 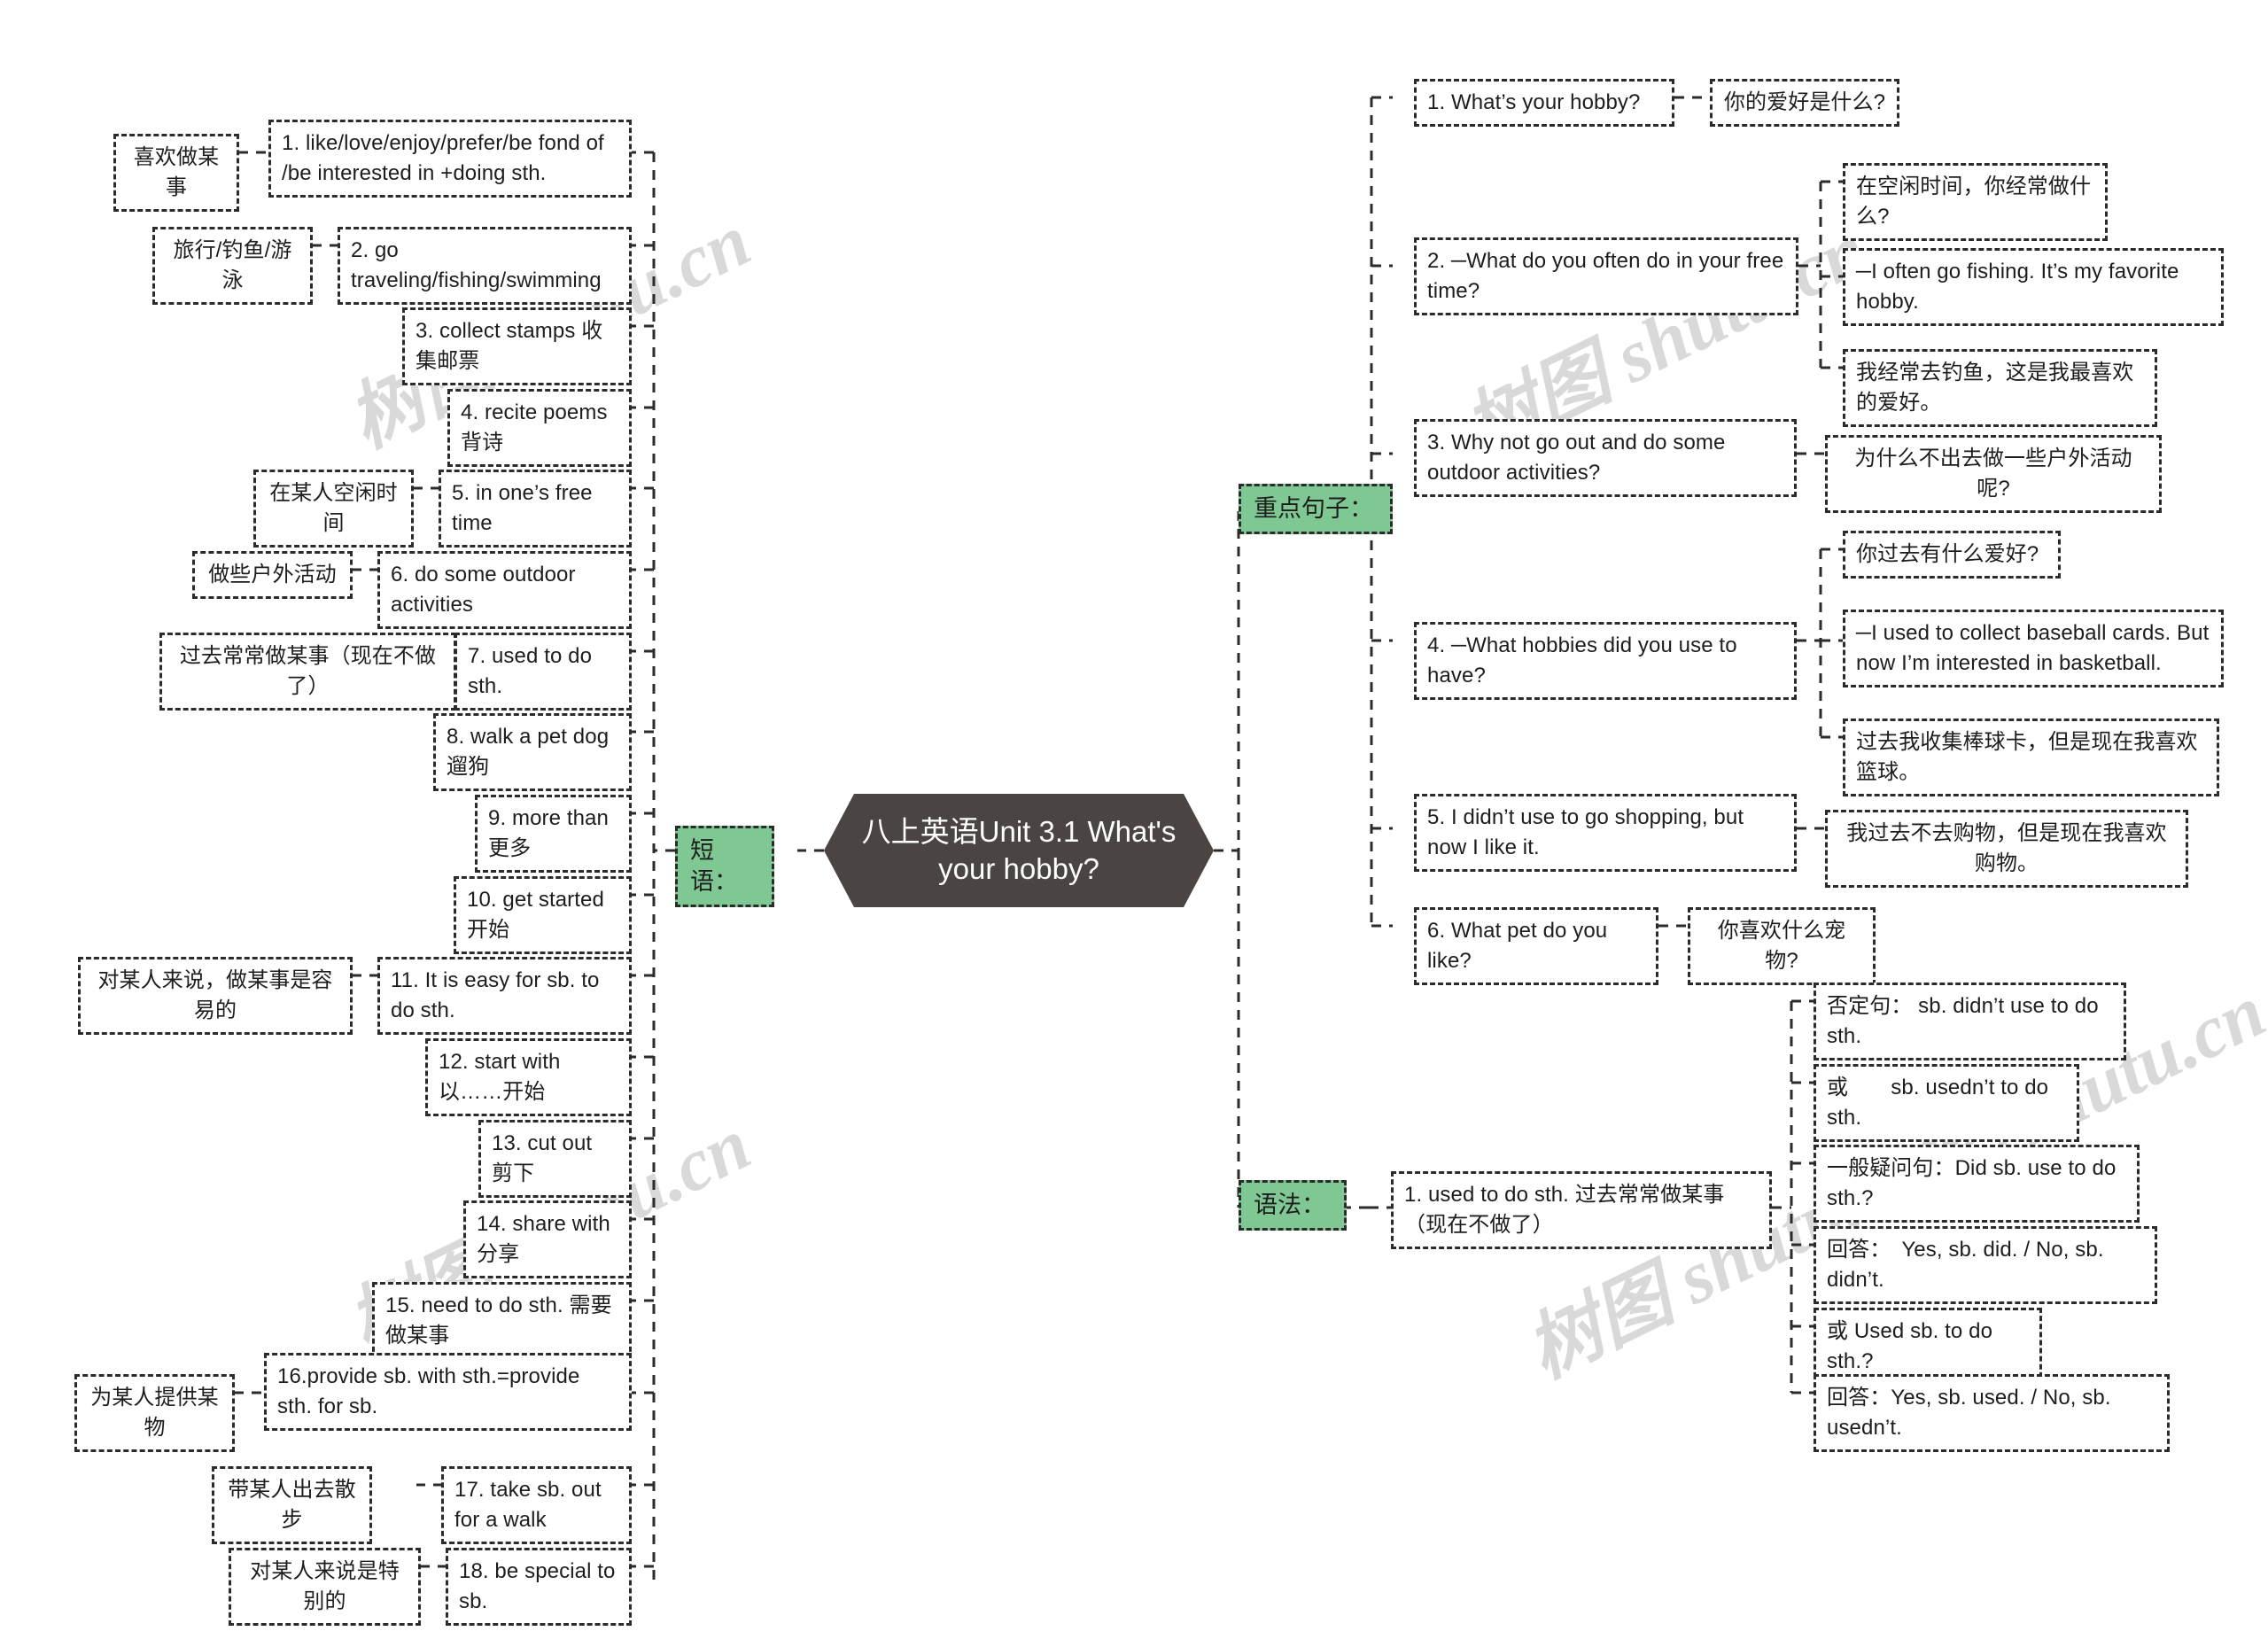 I want to click on branch-key-sentences-label: 重点句子：, so click(x=1313, y=508).